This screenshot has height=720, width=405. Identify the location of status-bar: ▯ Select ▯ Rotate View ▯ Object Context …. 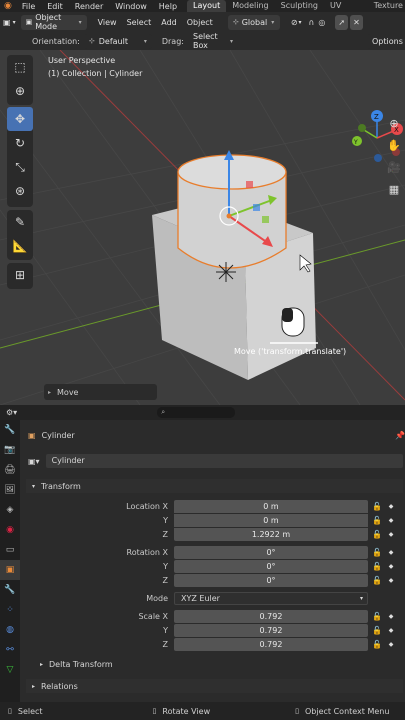
(202, 711).